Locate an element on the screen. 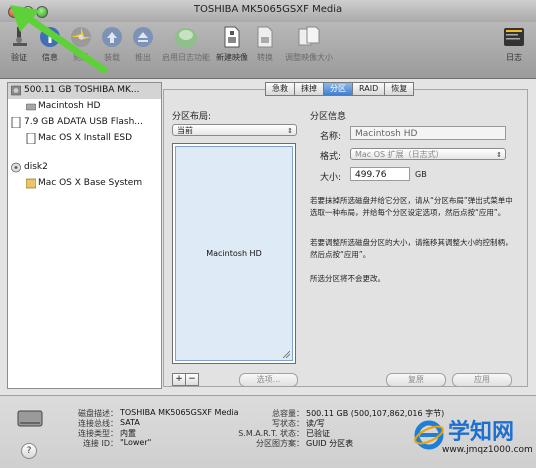  journal-icon is located at coordinates (186, 37).